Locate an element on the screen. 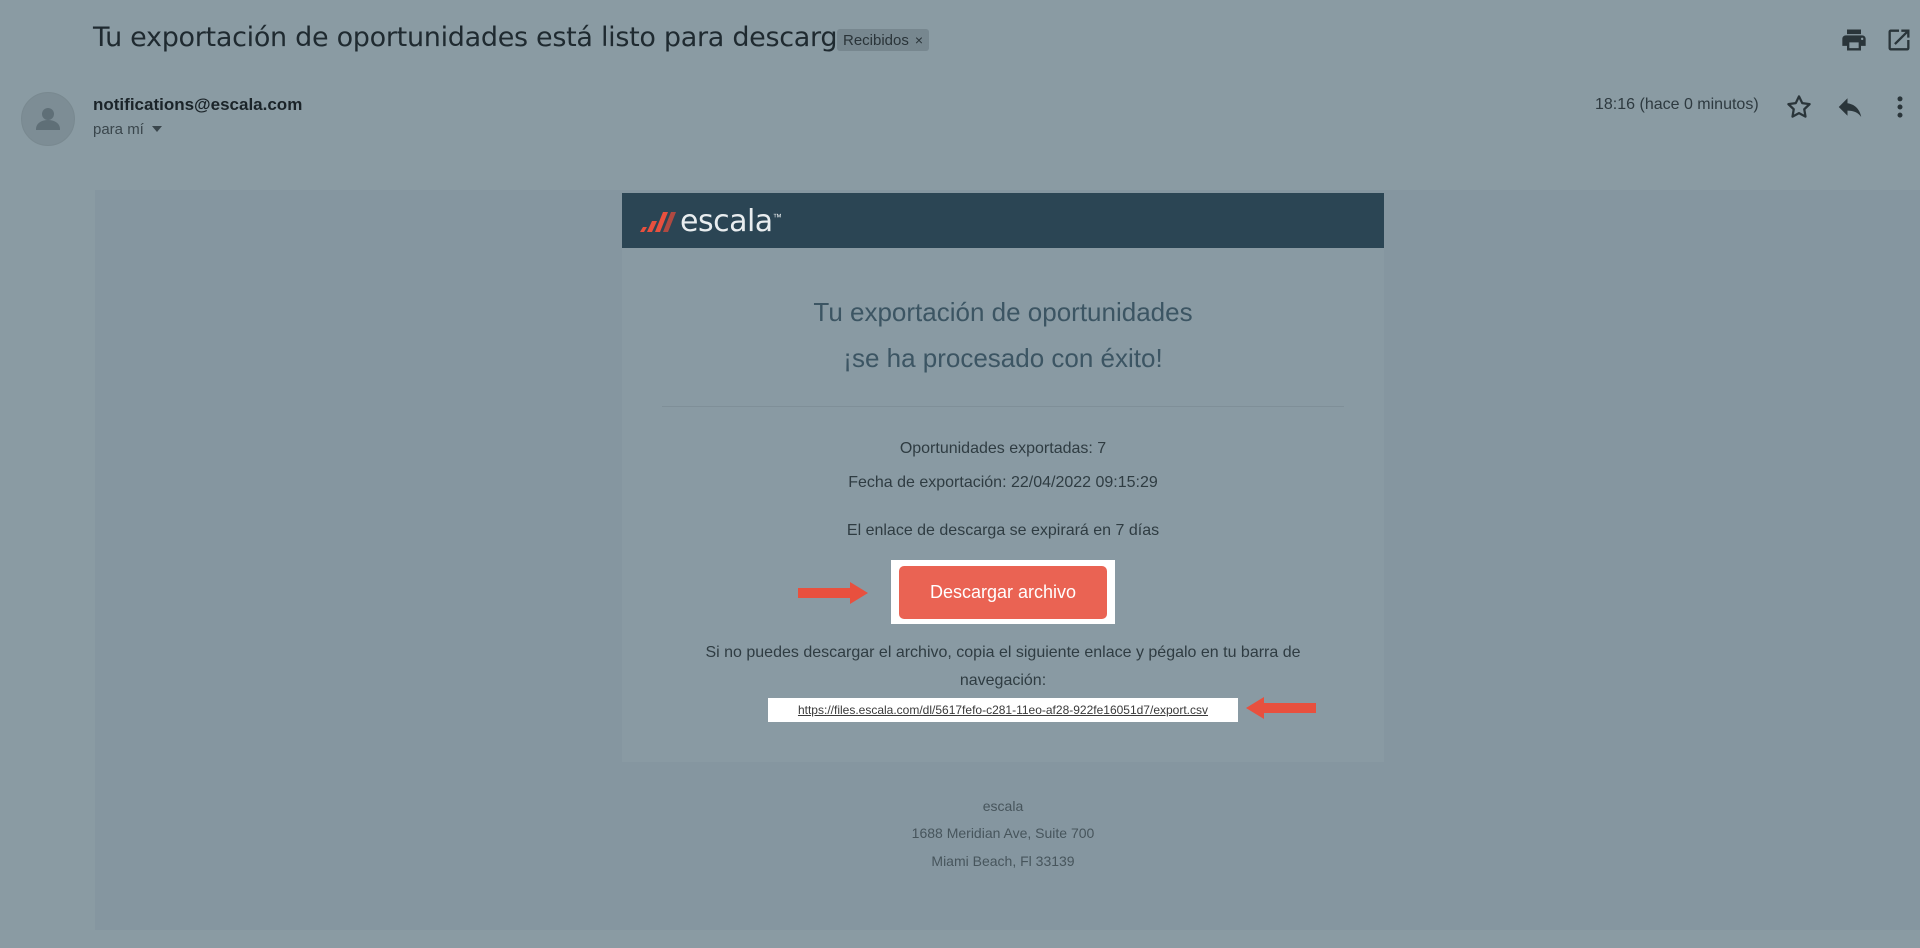 The width and height of the screenshot is (1920, 948). print-icon is located at coordinates (1854, 40).